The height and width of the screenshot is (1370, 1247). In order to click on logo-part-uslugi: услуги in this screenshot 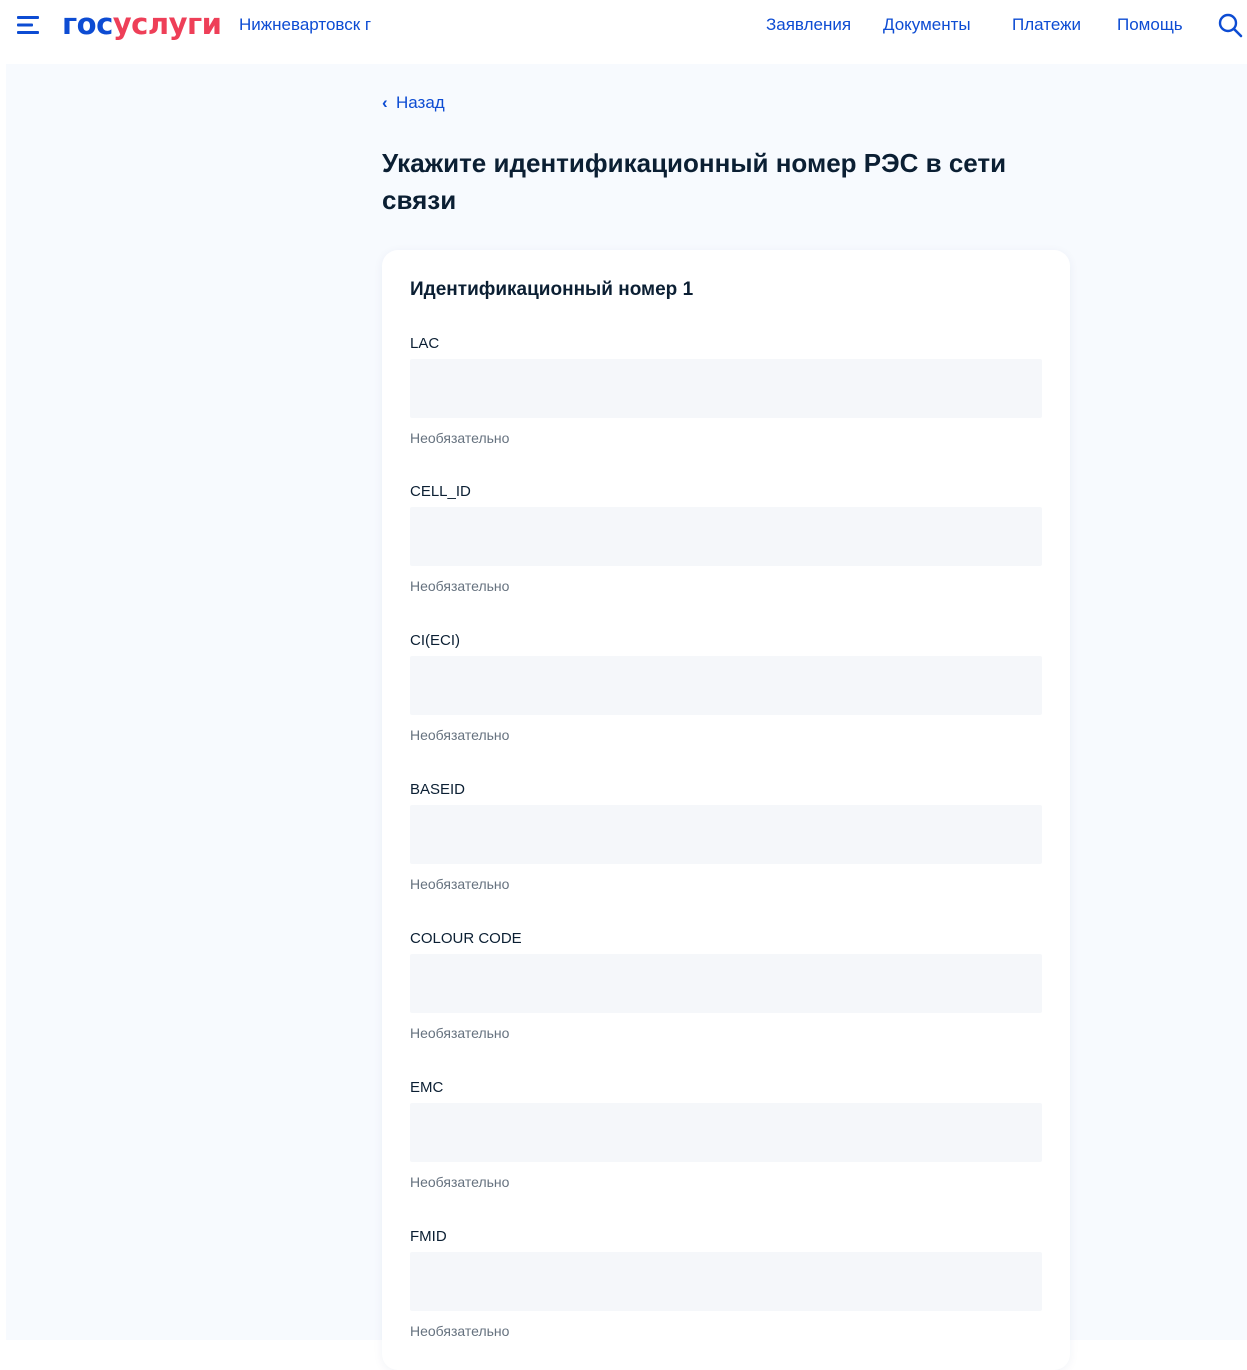, I will do `click(167, 24)`.